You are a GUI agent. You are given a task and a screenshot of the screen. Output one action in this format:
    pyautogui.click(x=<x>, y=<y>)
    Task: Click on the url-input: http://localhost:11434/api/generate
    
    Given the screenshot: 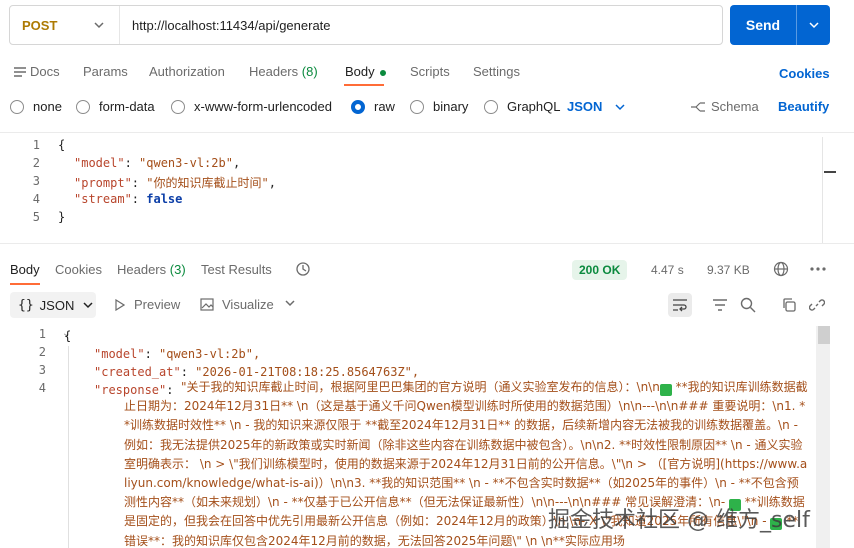 What is the action you would take?
    pyautogui.click(x=225, y=25)
    